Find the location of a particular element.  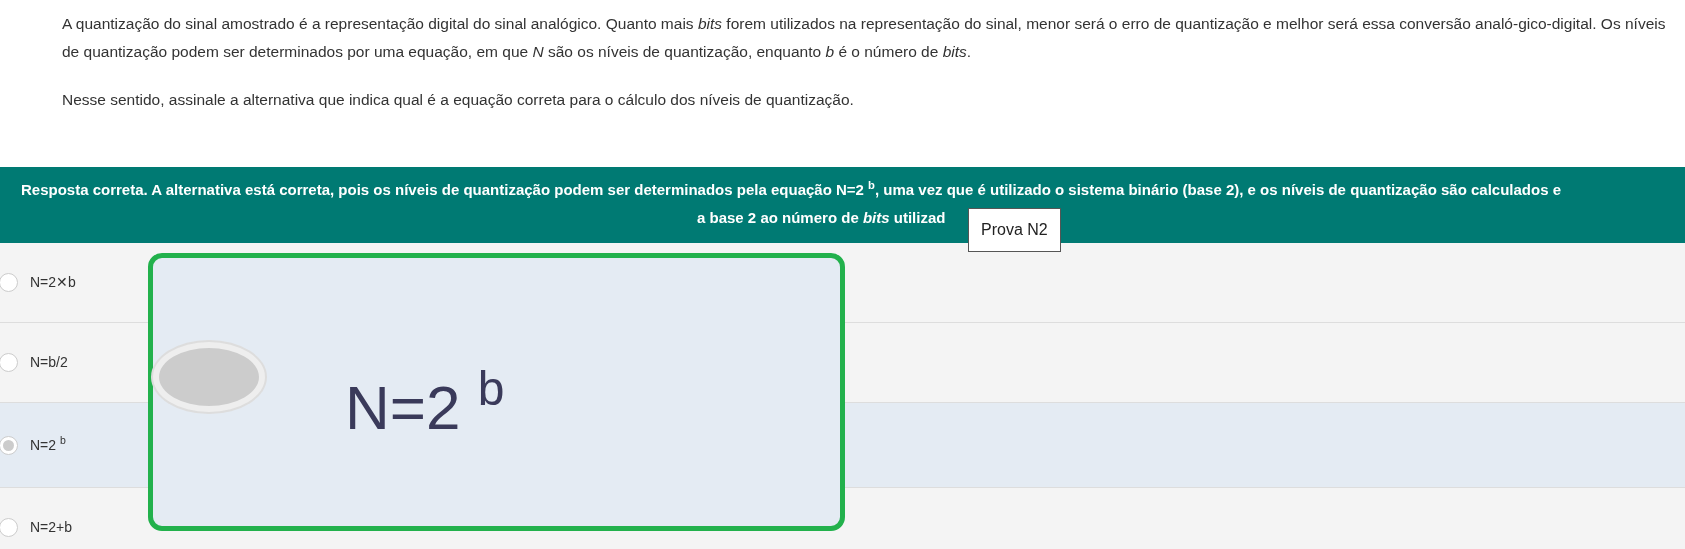

option-label: N=2 $^{b}$ is located at coordinates (48, 445).